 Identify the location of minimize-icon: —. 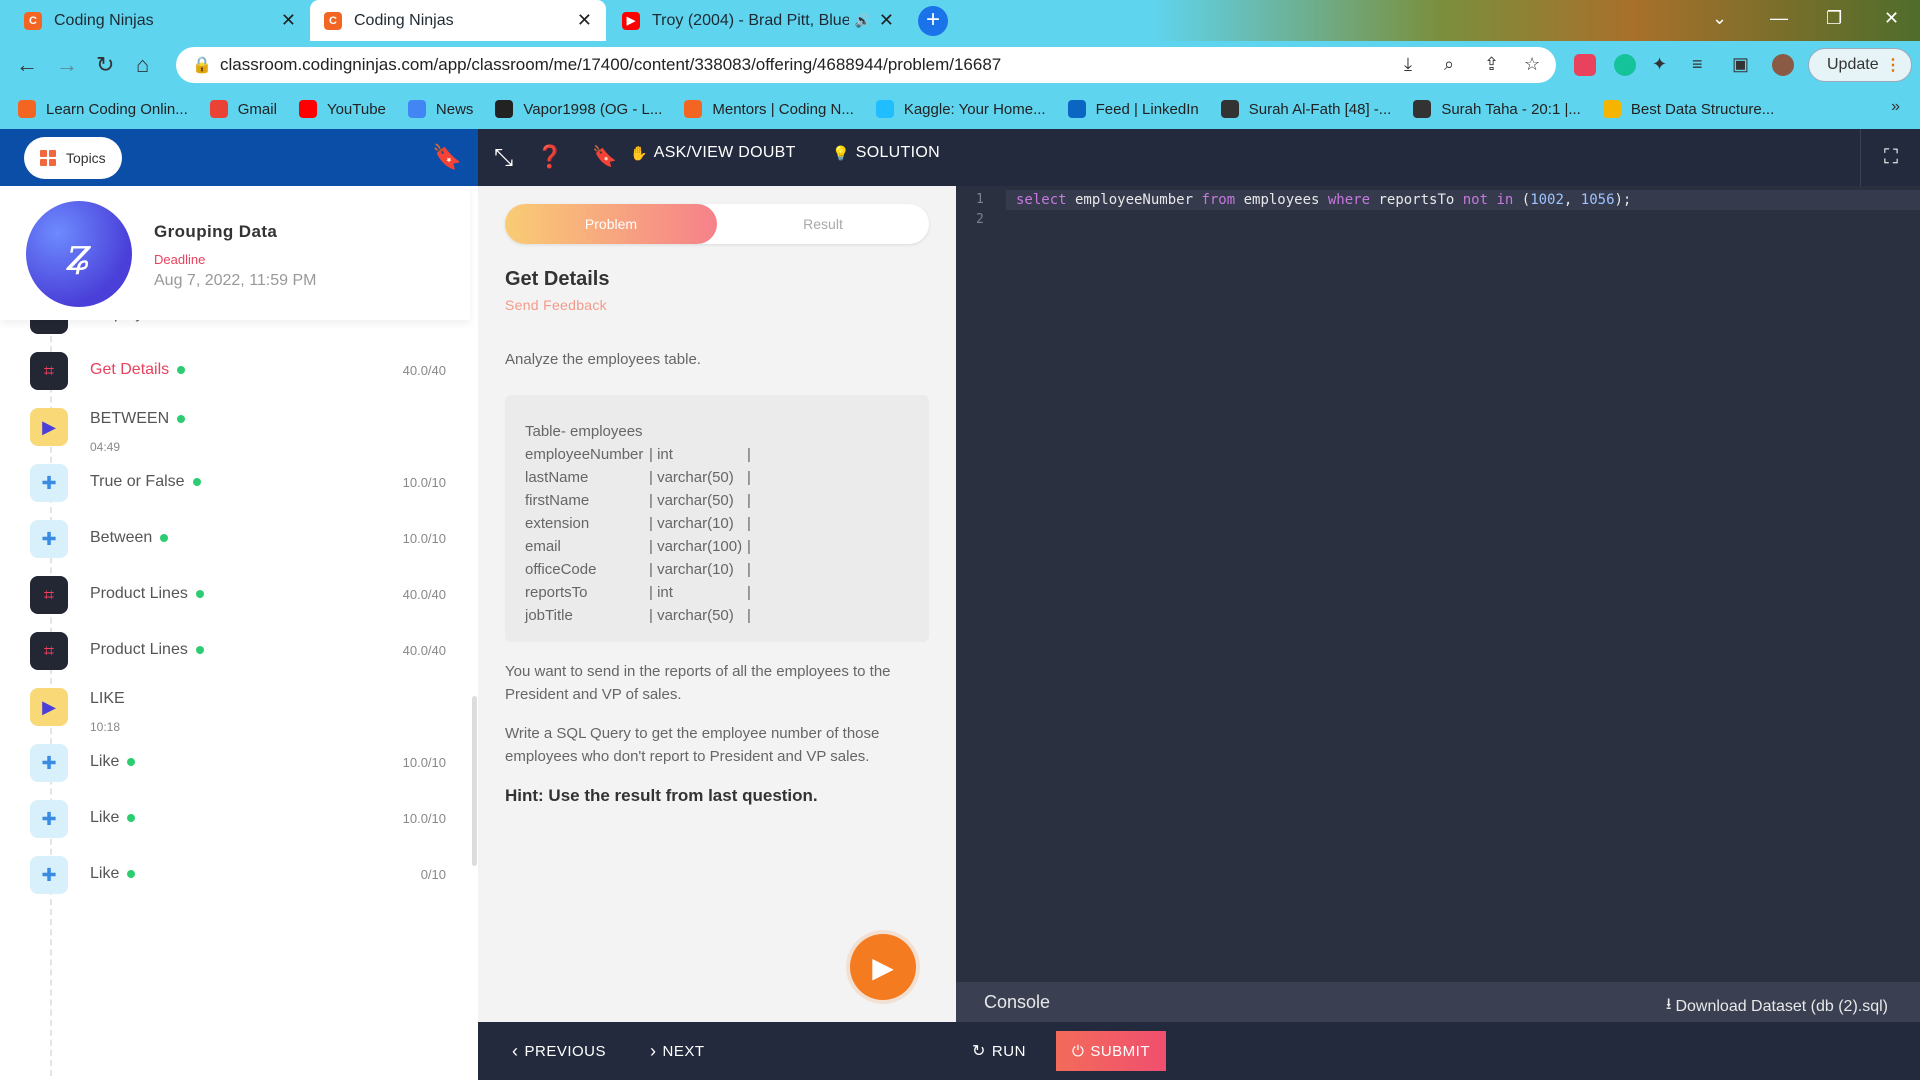
(1779, 18).